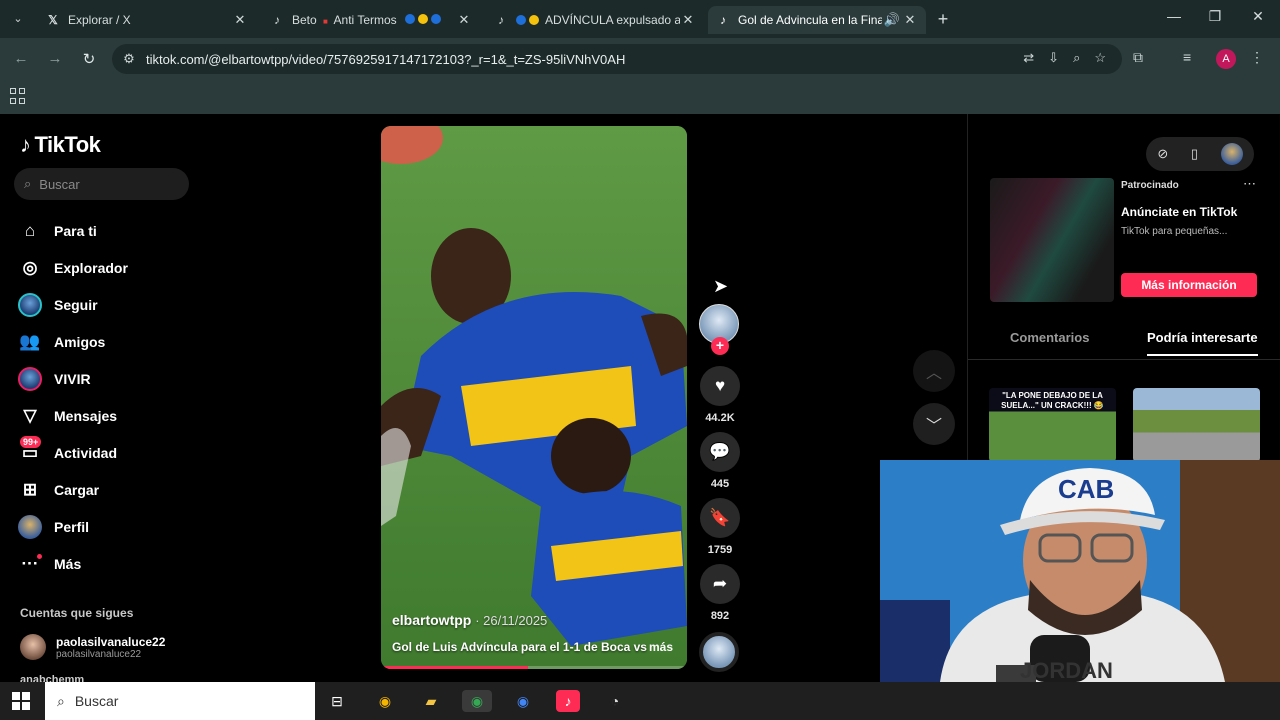  Describe the element at coordinates (1174, 16) in the screenshot. I see `minimize-button: —` at that location.